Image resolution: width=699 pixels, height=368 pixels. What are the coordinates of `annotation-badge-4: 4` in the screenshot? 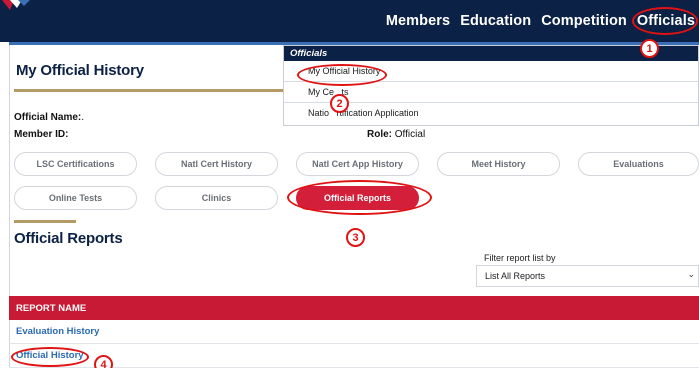 It's located at (103, 361).